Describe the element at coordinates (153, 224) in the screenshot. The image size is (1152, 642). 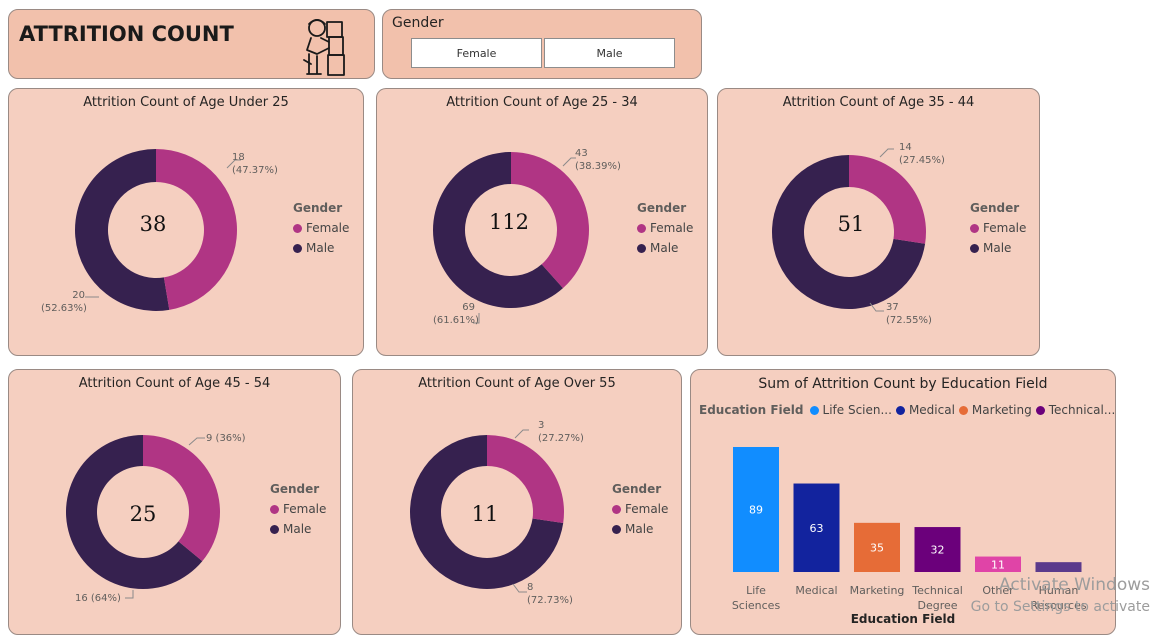
I see `donut-total: 38` at that location.